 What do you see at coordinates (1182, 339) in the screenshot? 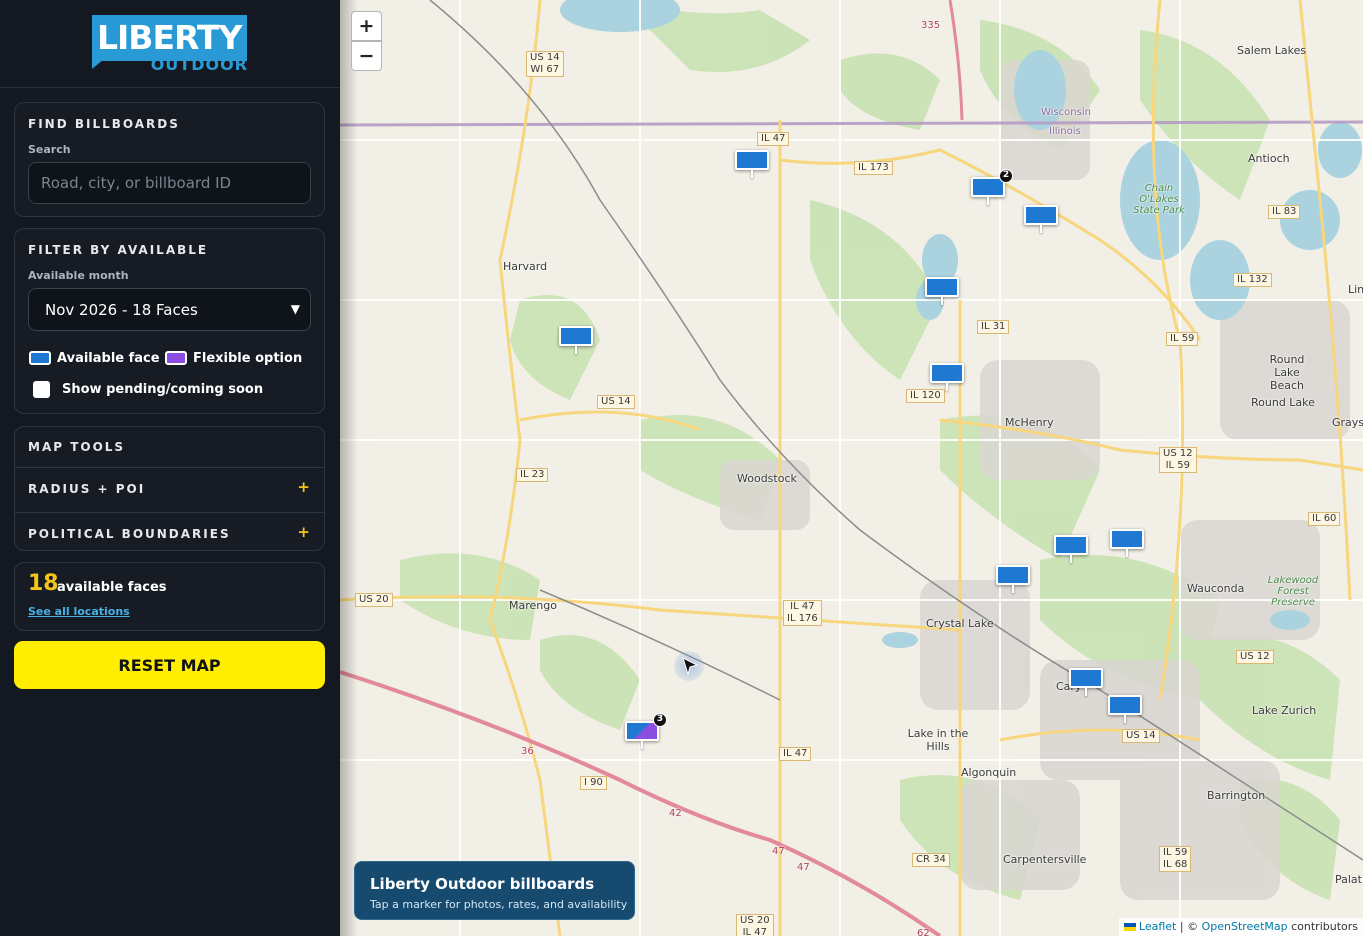
I see `route-shield: IL 59` at bounding box center [1182, 339].